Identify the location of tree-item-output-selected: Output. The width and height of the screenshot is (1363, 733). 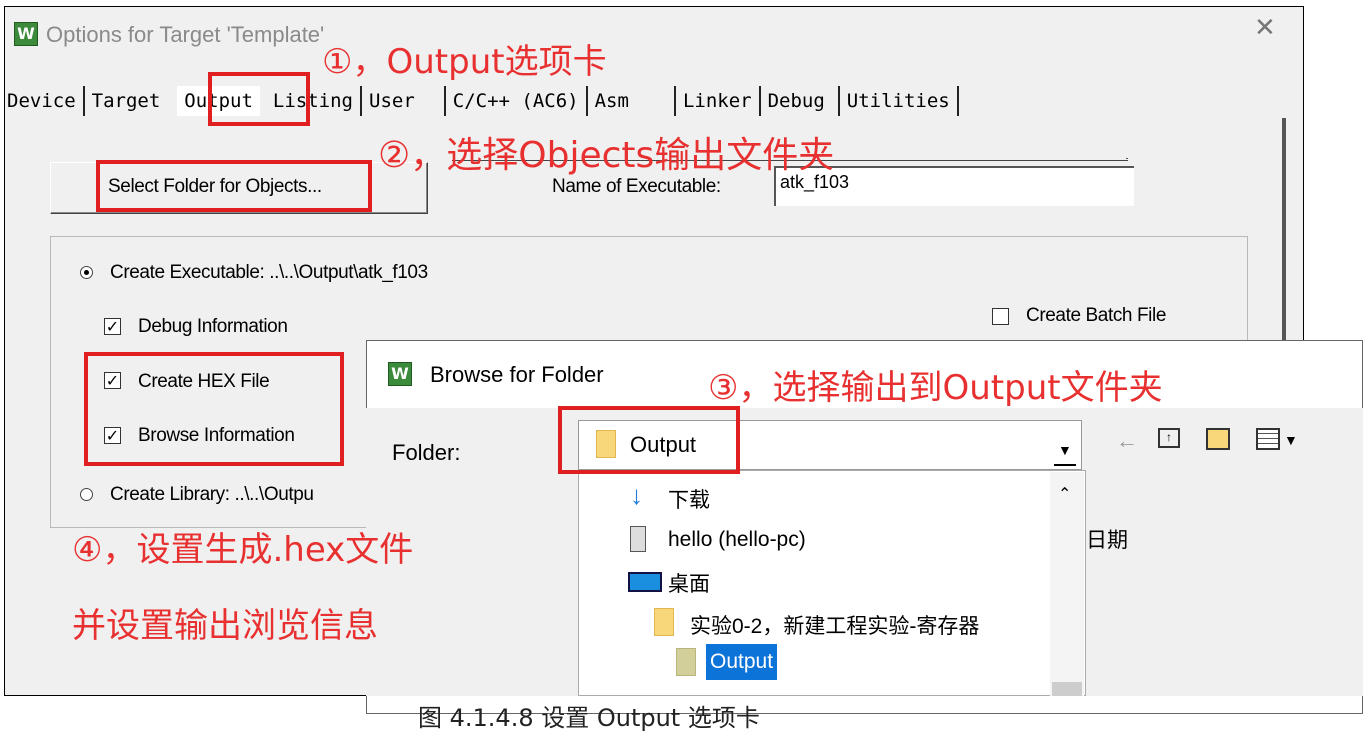
(742, 662).